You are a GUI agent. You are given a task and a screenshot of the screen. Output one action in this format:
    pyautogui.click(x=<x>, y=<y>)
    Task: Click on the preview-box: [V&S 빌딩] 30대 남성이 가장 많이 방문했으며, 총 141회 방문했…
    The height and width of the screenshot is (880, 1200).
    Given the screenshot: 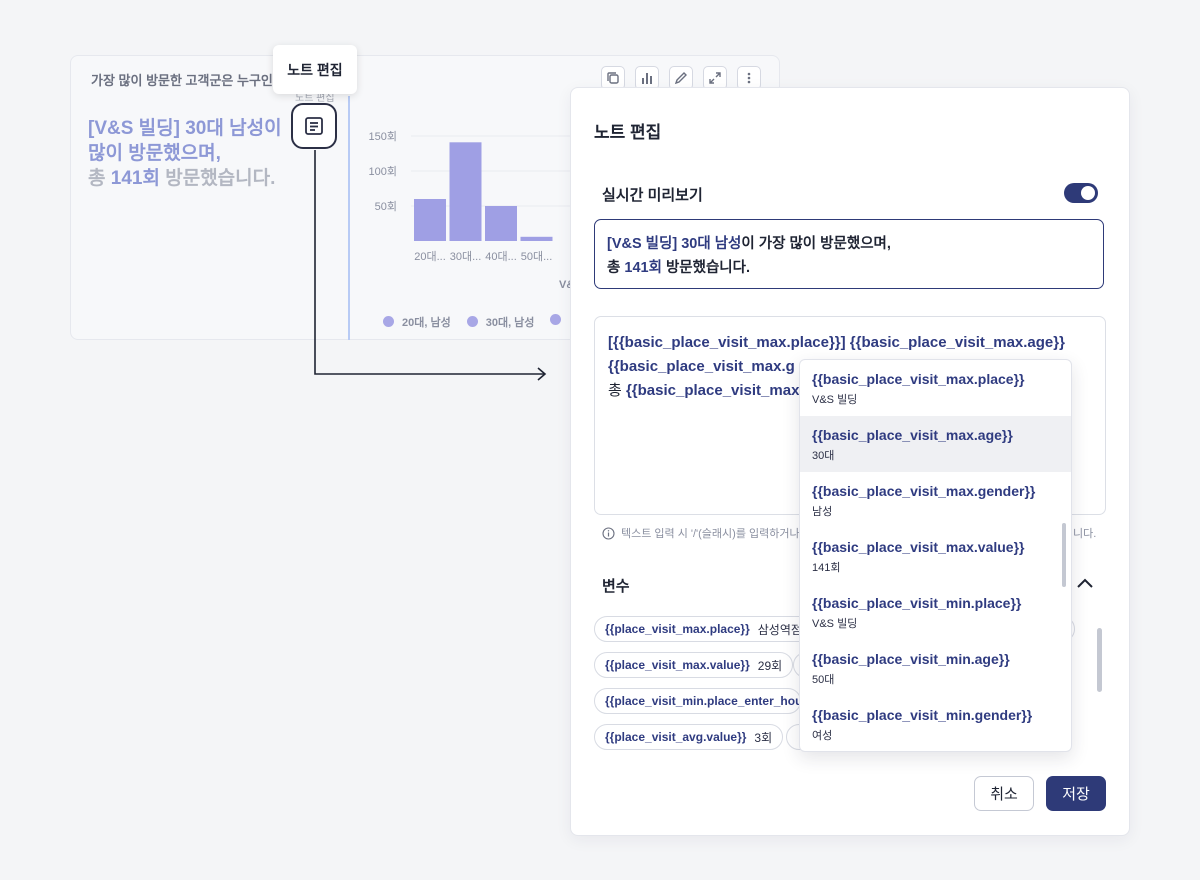 What is the action you would take?
    pyautogui.click(x=849, y=254)
    